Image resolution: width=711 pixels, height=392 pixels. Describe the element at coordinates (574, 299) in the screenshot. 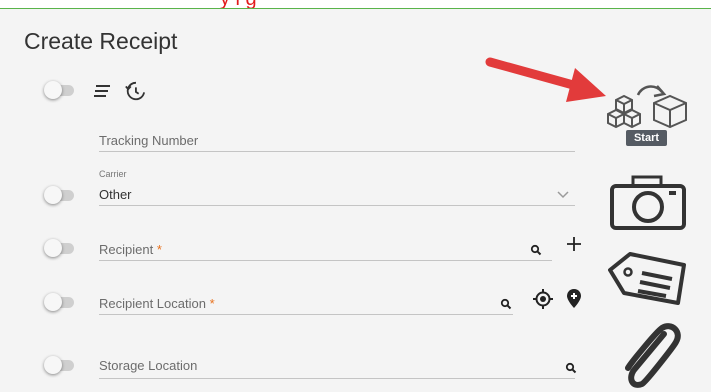

I see `add-location-icon` at that location.